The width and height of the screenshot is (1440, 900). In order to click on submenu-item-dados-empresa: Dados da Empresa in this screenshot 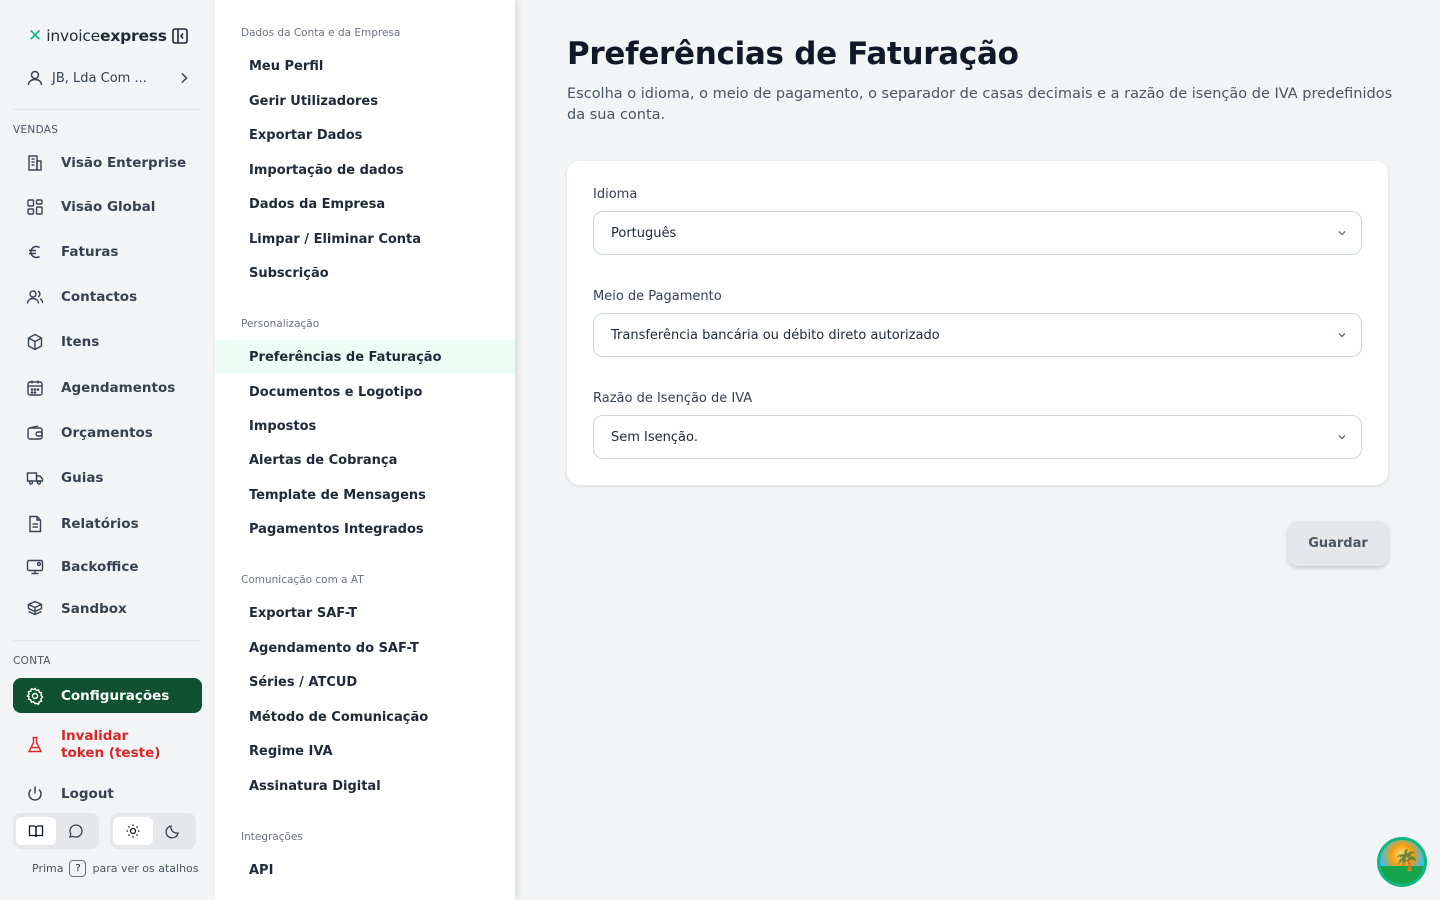, I will do `click(365, 204)`.